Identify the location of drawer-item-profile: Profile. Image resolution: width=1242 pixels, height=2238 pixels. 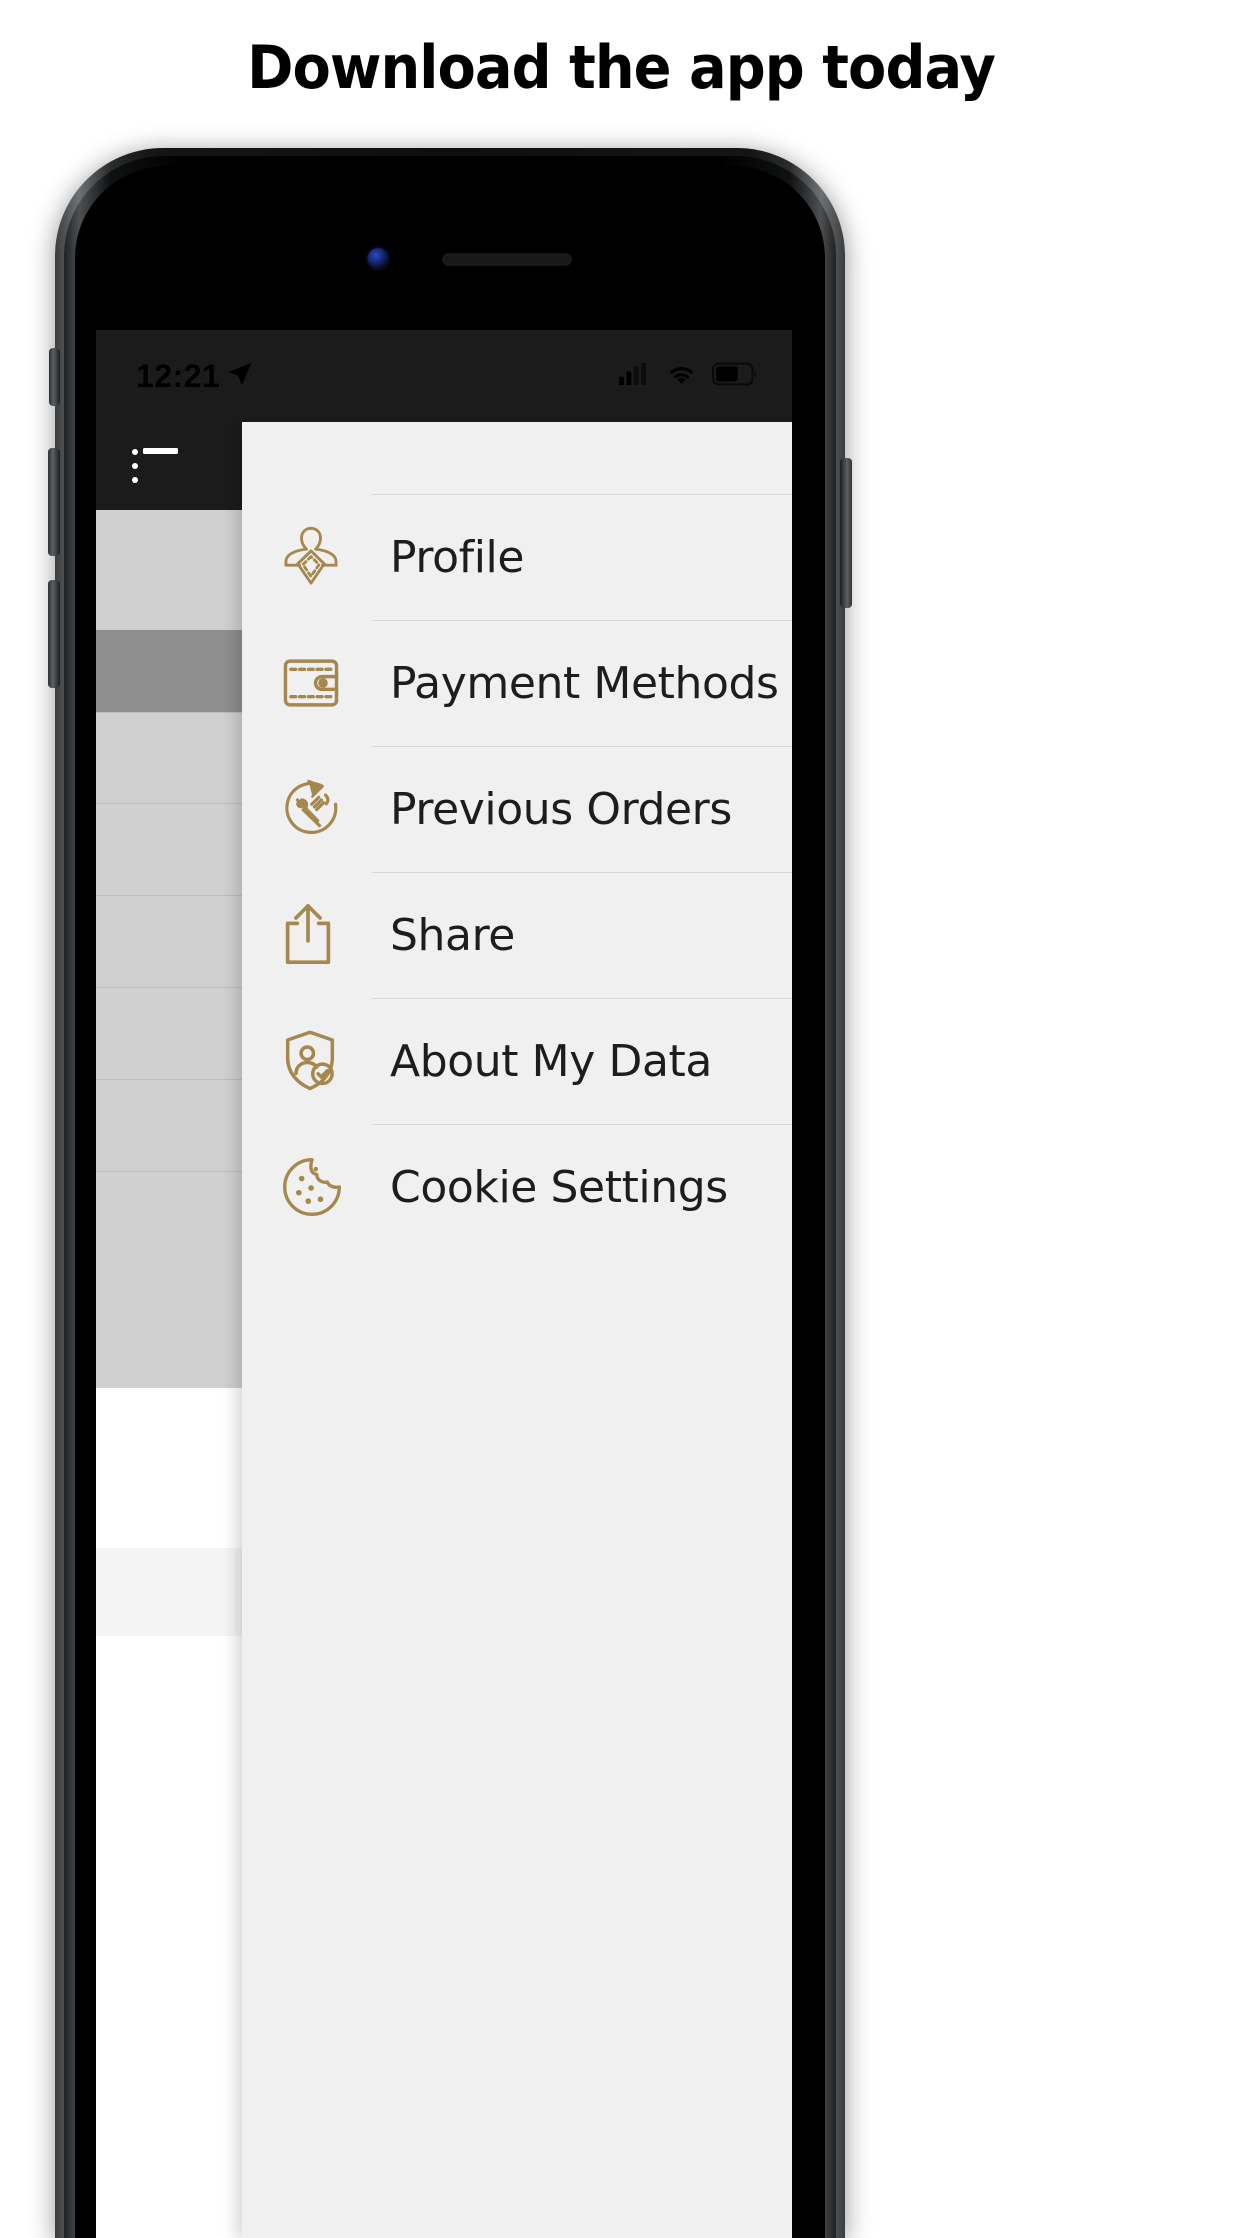
(517, 557).